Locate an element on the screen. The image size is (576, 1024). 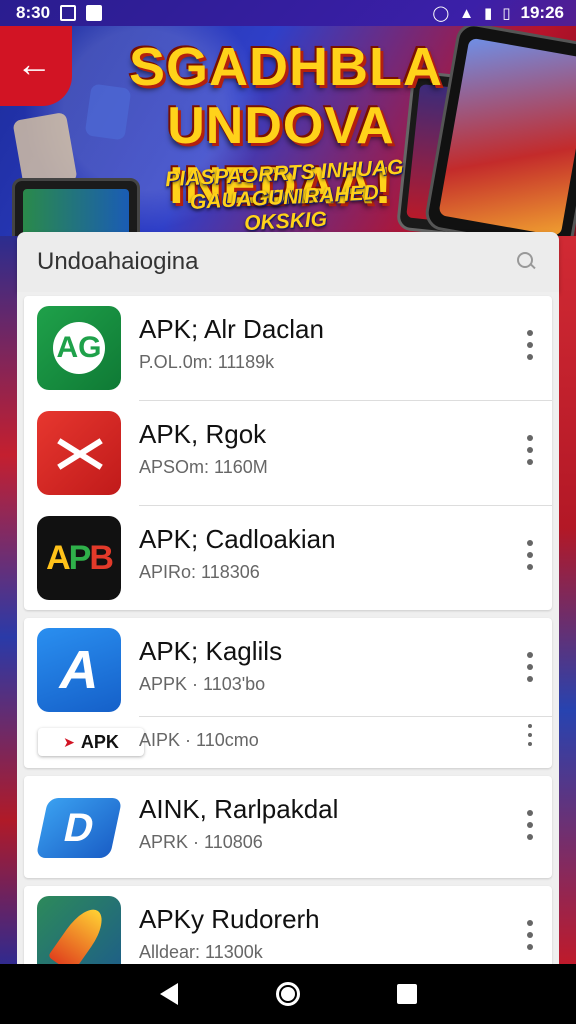
wifi-icon: ▲ is located at coordinates (466, 13).